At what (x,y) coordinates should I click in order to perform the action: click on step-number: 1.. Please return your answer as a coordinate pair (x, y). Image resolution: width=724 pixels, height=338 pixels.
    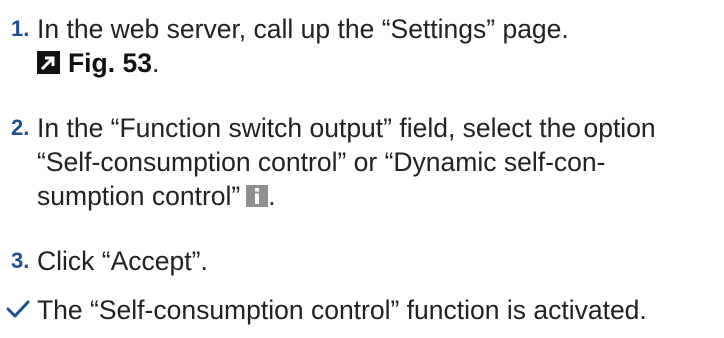
    Looking at the image, I should click on (20, 28).